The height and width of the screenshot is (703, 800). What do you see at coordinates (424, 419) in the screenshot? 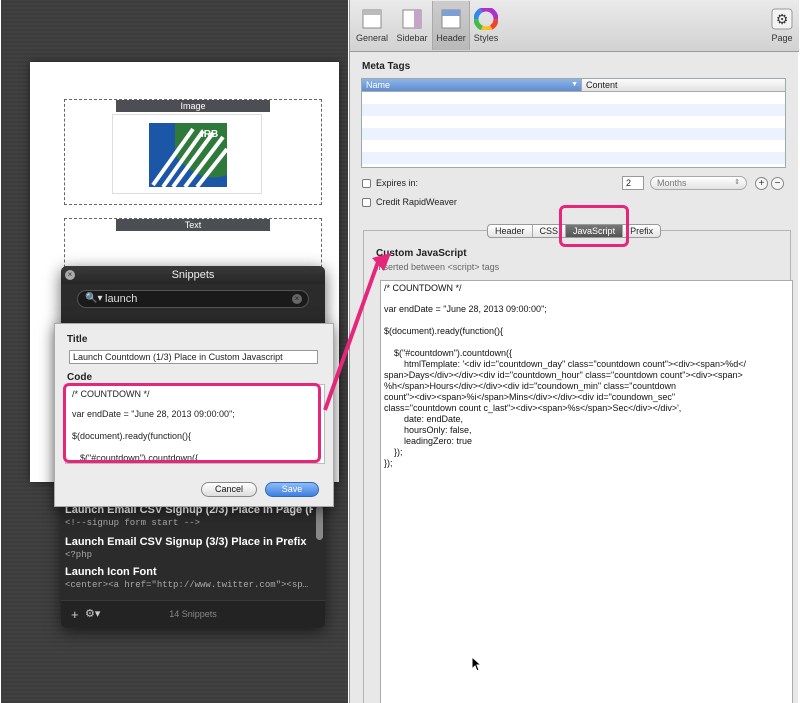
I see `js-code-line: date: endDate,` at bounding box center [424, 419].